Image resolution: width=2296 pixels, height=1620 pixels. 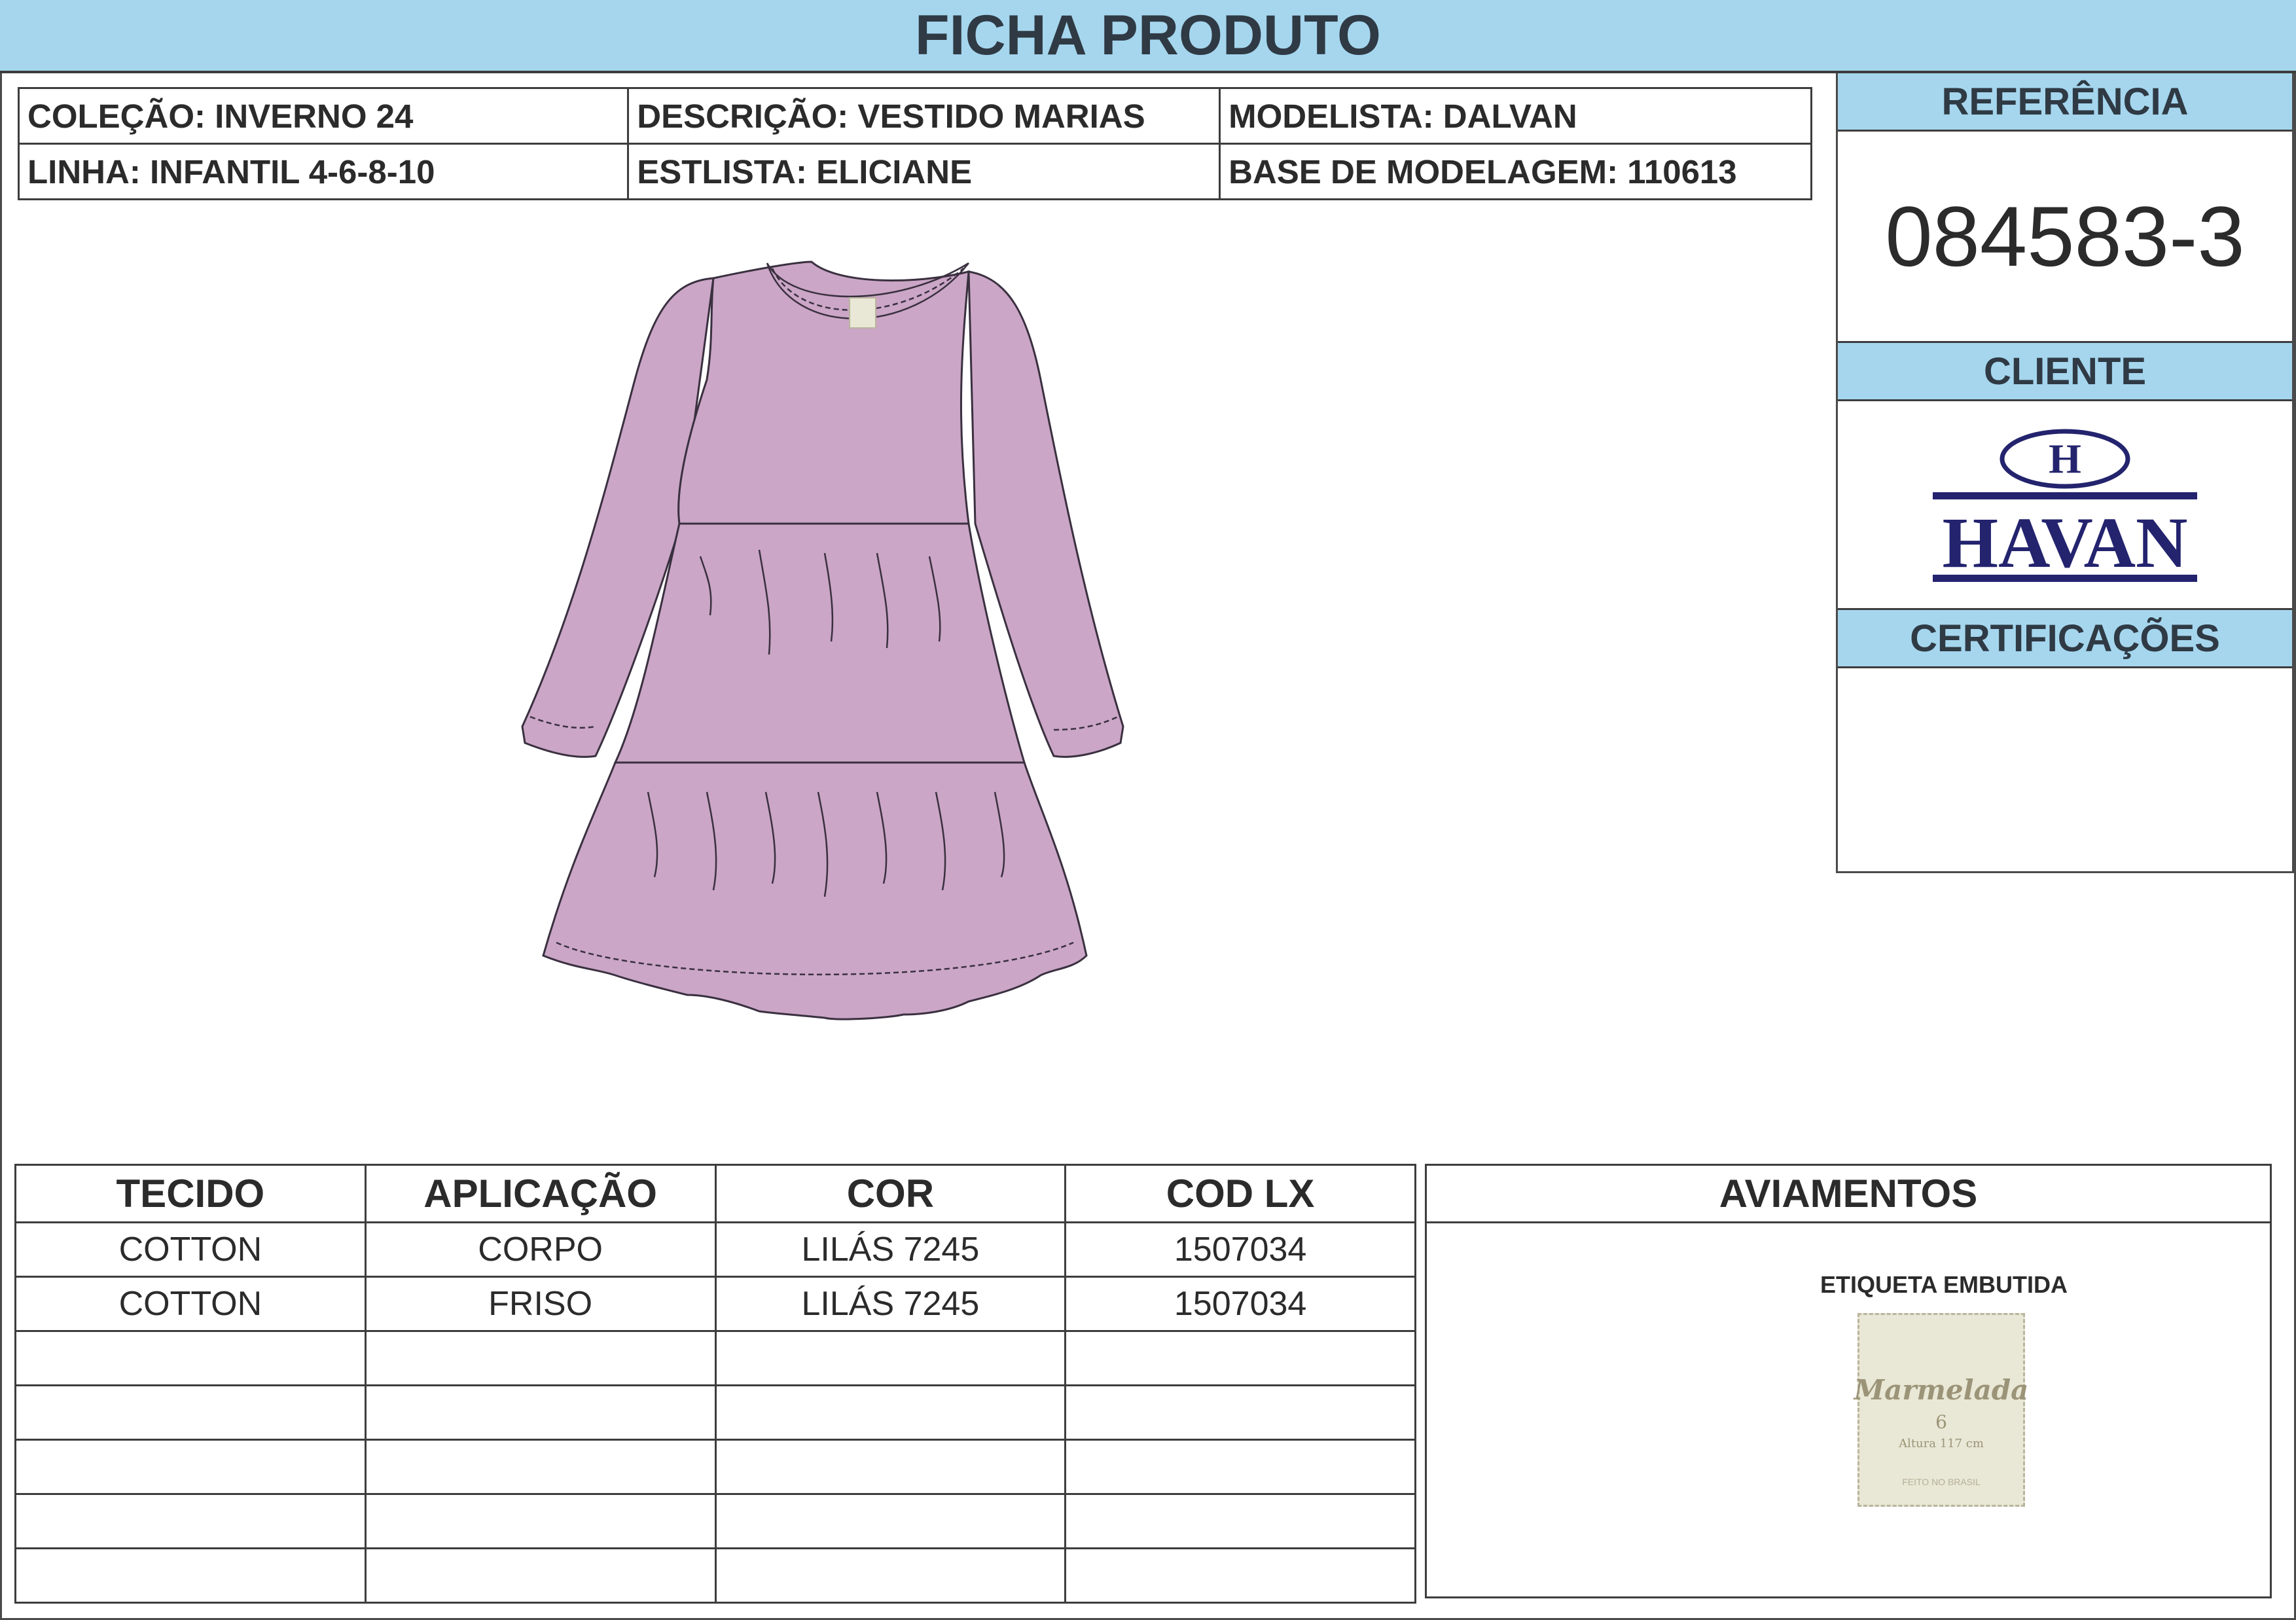 What do you see at coordinates (822, 640) in the screenshot?
I see `dress-illustration-icon` at bounding box center [822, 640].